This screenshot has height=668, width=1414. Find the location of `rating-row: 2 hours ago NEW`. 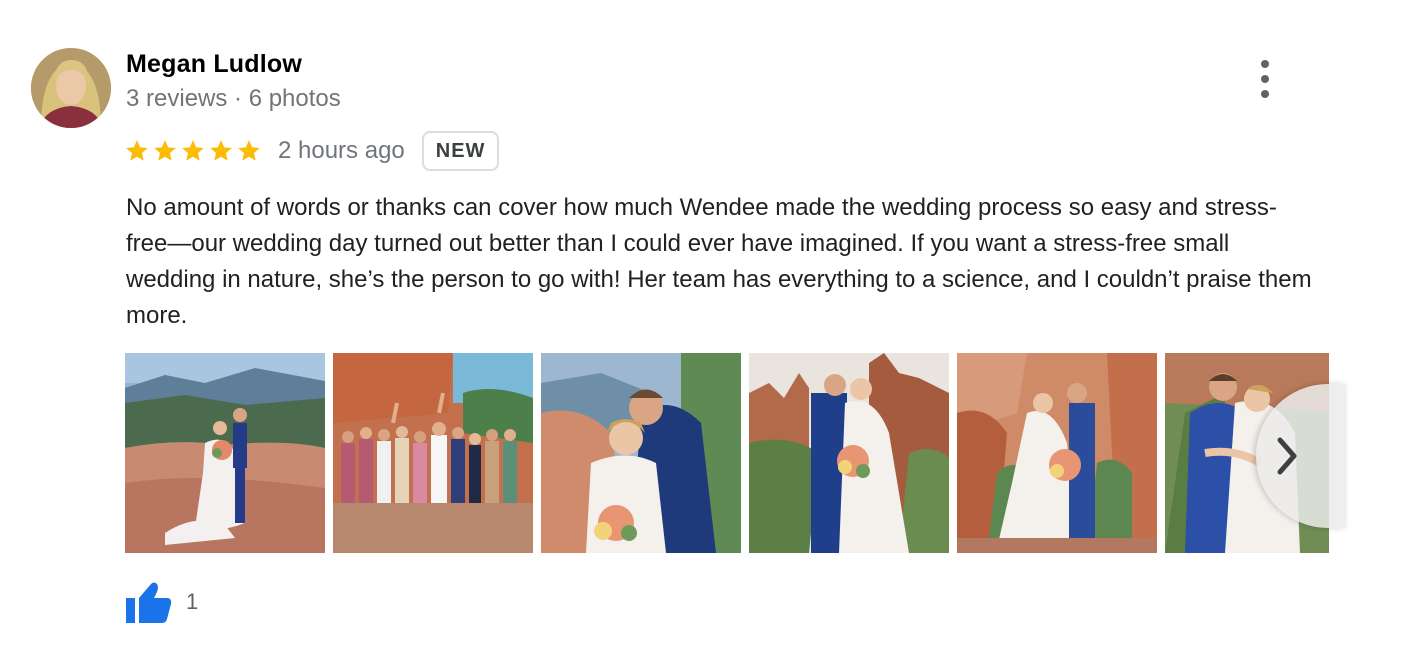

rating-row: 2 hours ago NEW is located at coordinates (312, 151).